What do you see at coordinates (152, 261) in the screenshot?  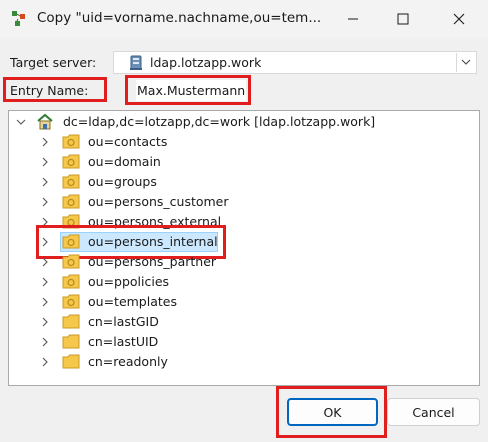 I see `tree-node-label: ou=persons_partner` at bounding box center [152, 261].